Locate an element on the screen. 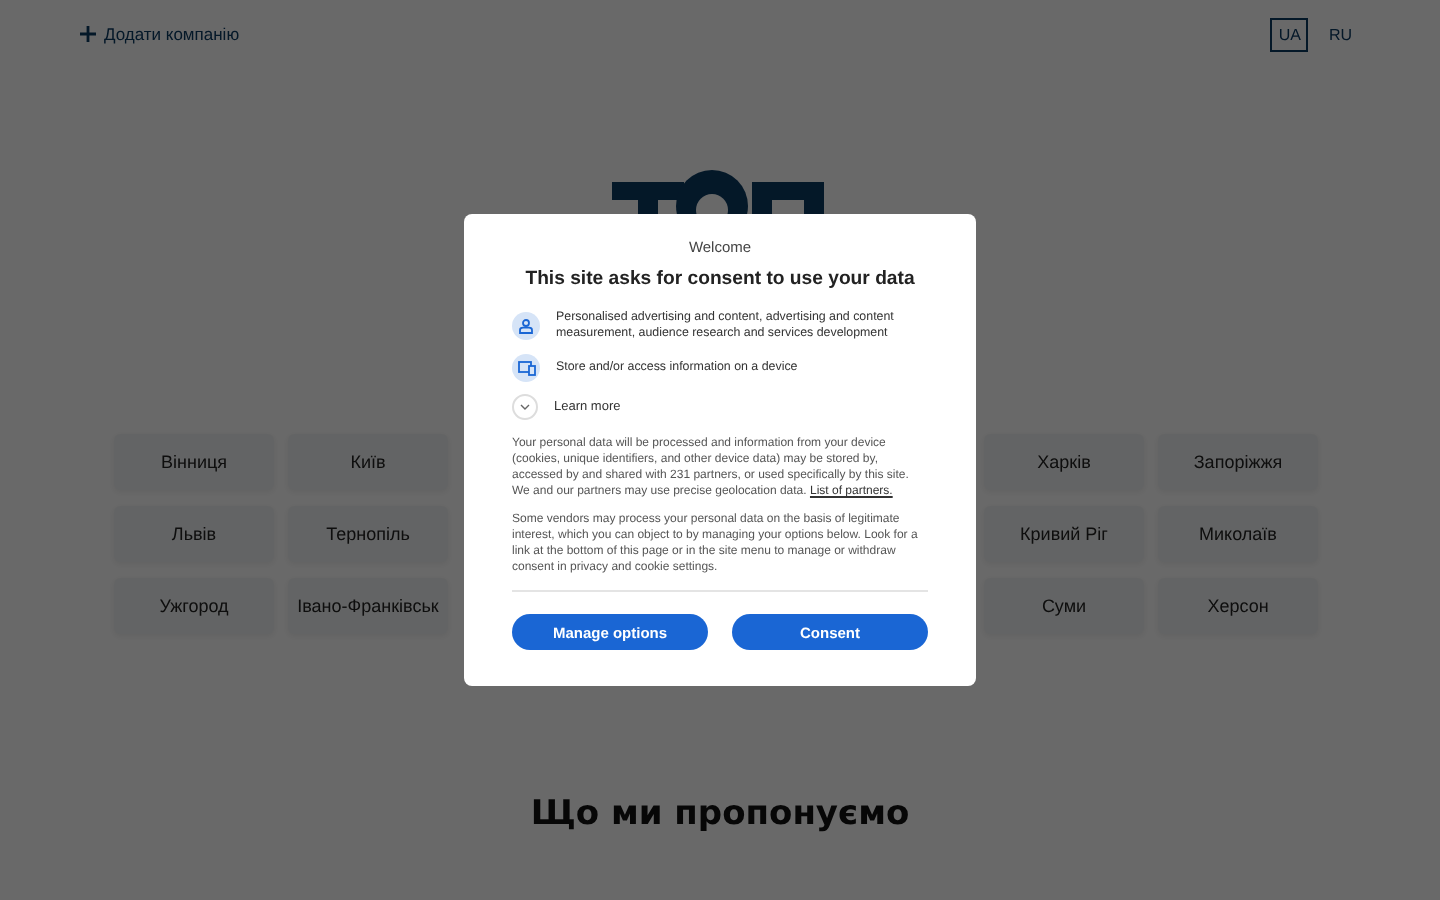 This screenshot has height=900, width=1440. city-tile: Вінниця is located at coordinates (194, 462).